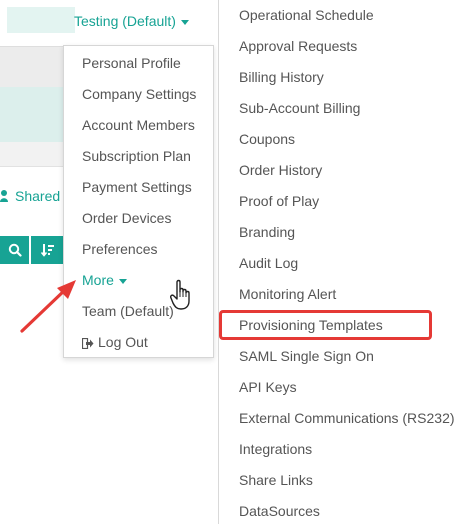  What do you see at coordinates (180, 294) in the screenshot?
I see `hand-pointer-icon` at bounding box center [180, 294].